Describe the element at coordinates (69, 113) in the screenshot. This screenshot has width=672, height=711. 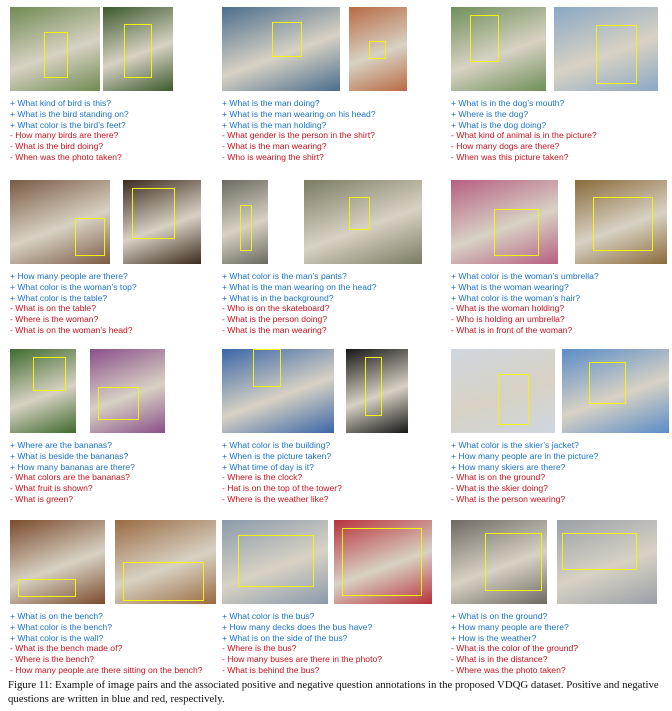
I see `positive-question: + What is the bird standing on?` at that location.